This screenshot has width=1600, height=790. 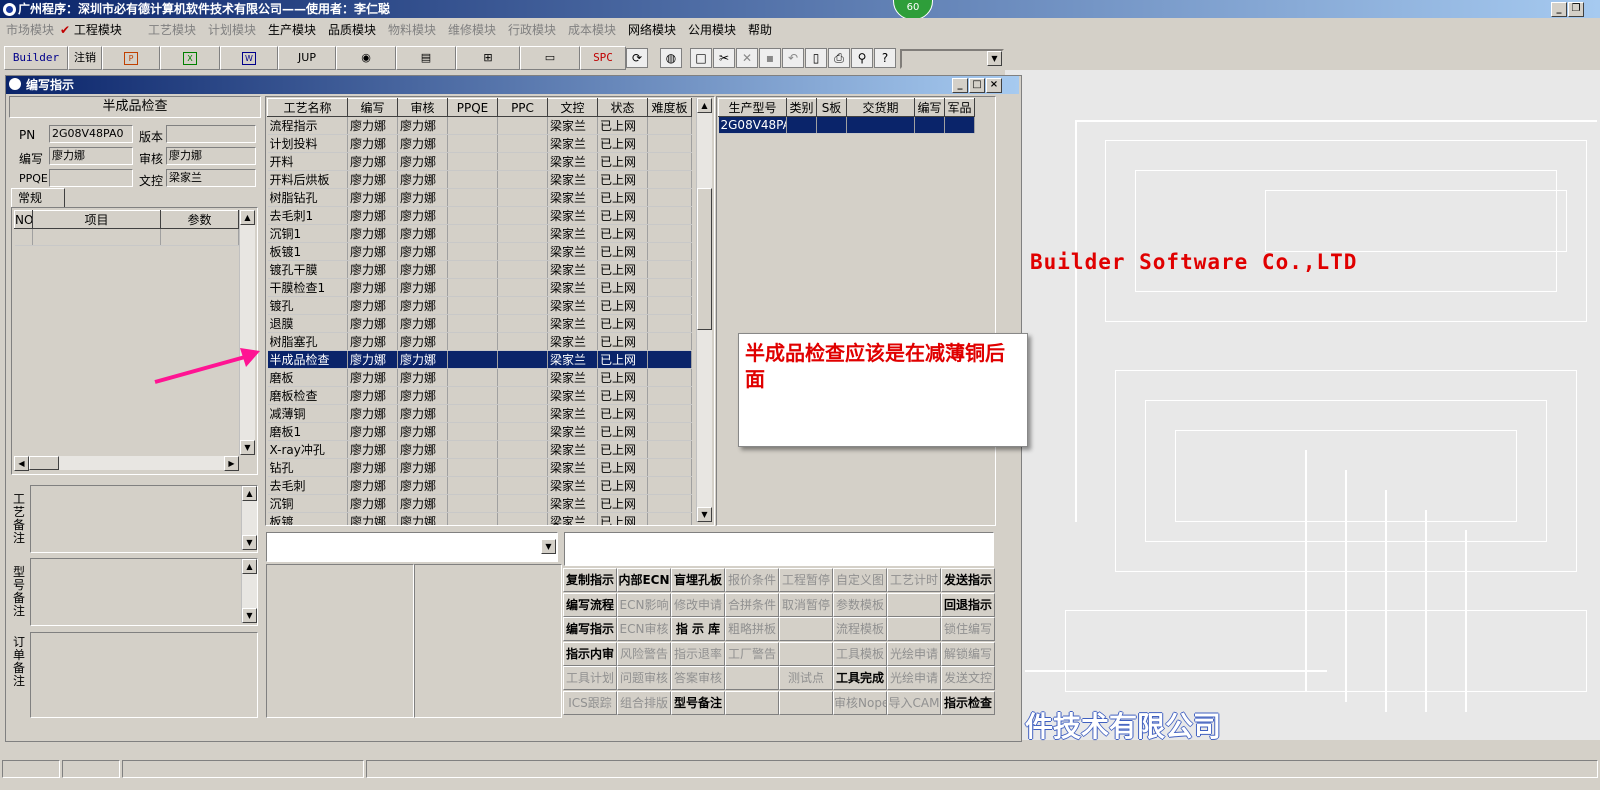 I want to click on action-button: 光绘申请, so click(x=914, y=653).